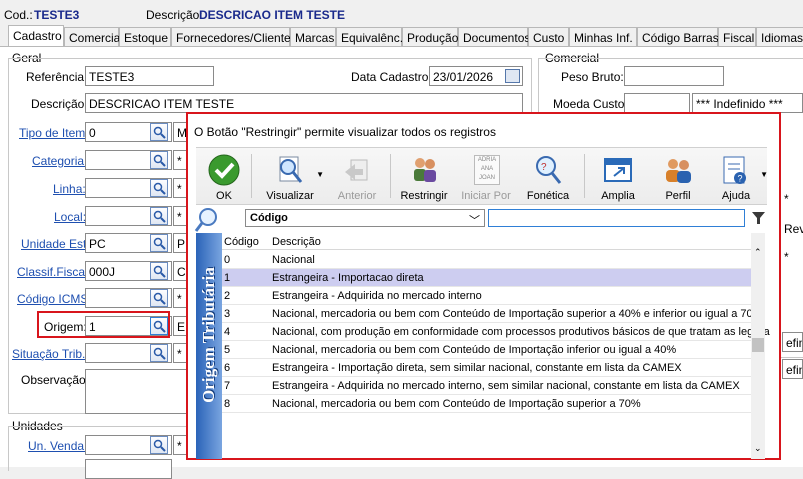  Describe the element at coordinates (779, 37) in the screenshot. I see `tab-idiomas: Idiomas` at that location.